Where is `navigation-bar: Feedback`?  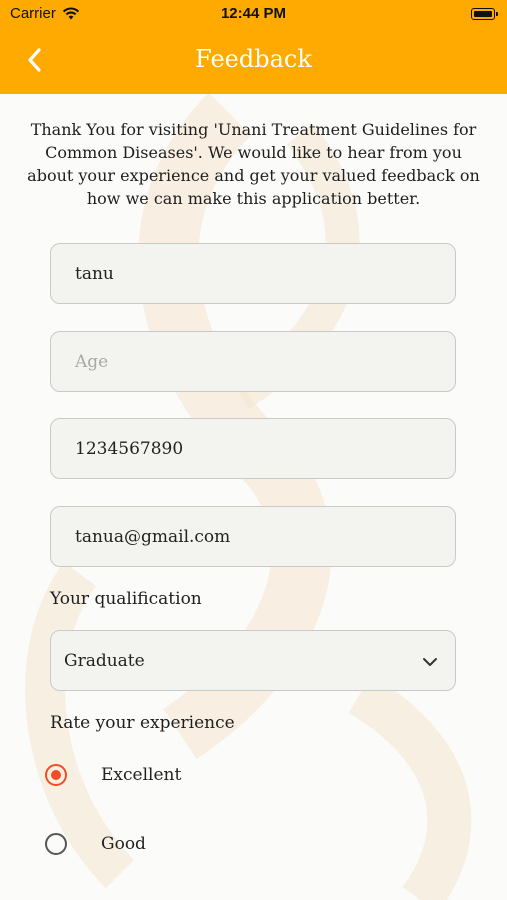
navigation-bar: Feedback is located at coordinates (253, 61).